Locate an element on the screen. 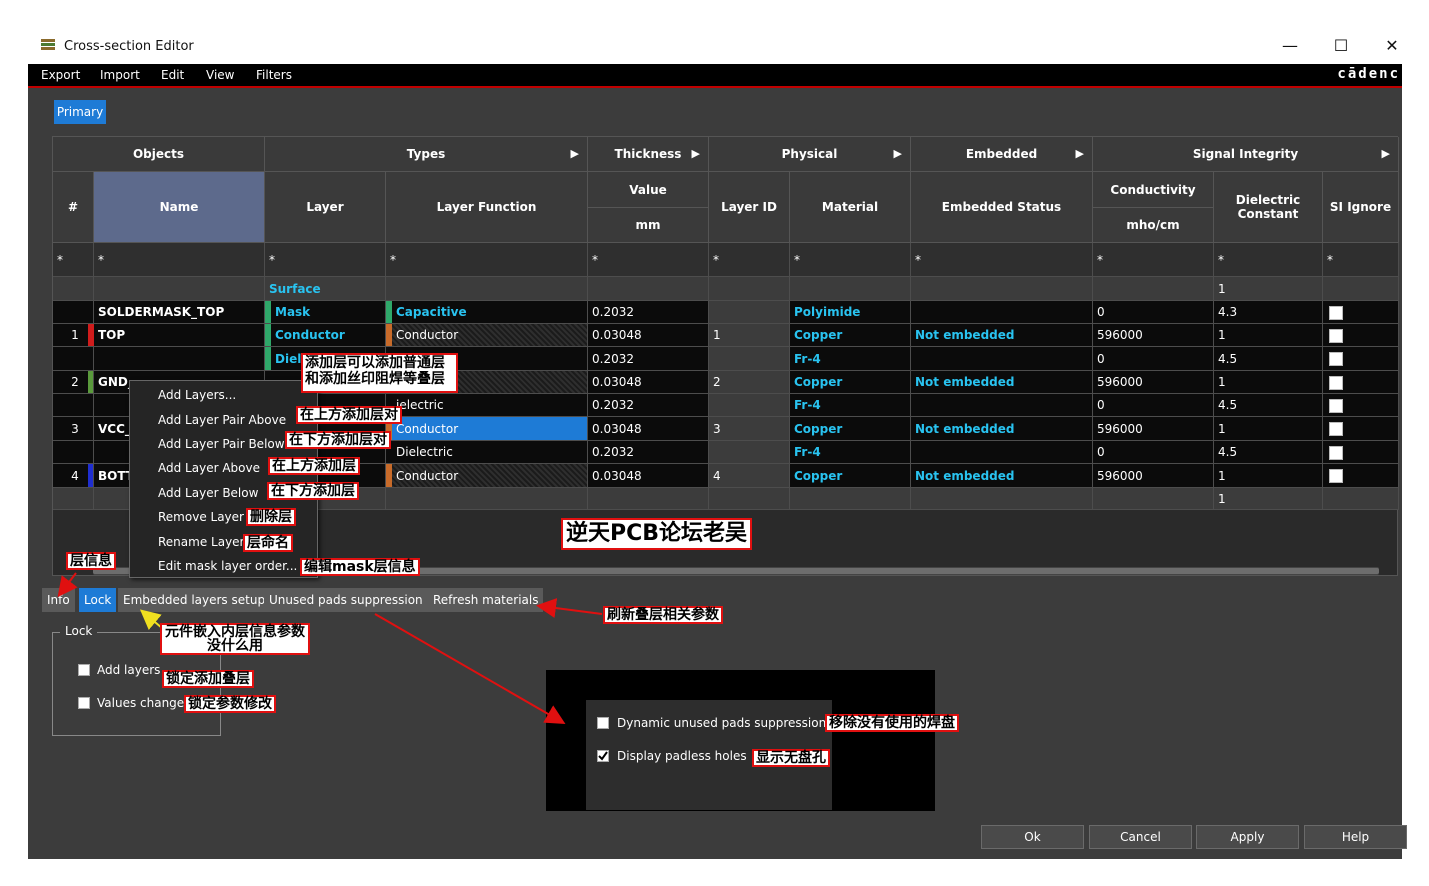 The height and width of the screenshot is (886, 1429). annotation-pair-below: 在下方添加层对 is located at coordinates (338, 440).